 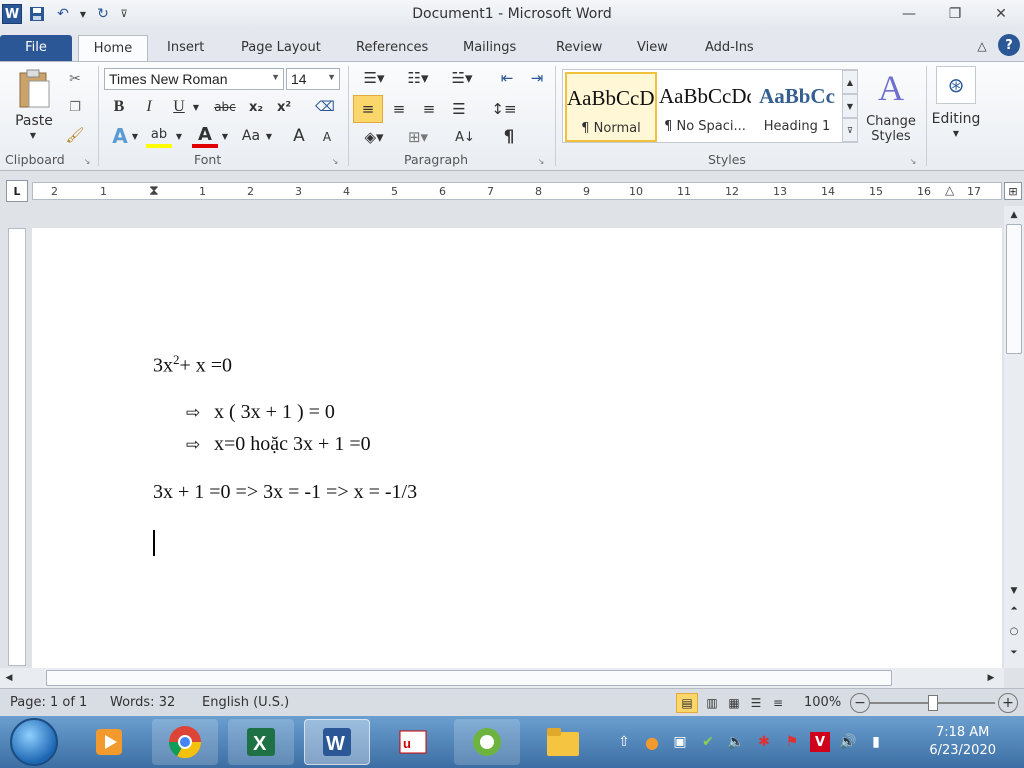 I want to click on font-size-combo: 14 ▼, so click(x=313, y=79).